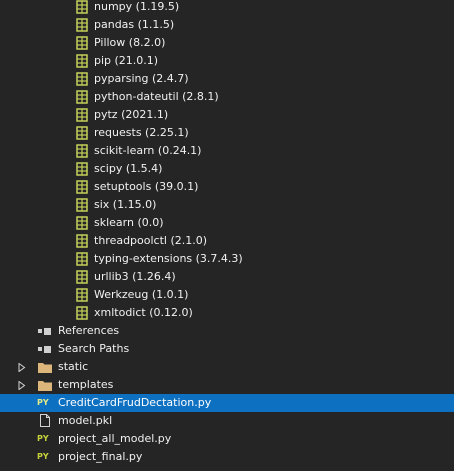  What do you see at coordinates (227, 457) in the screenshot?
I see `file-project-final-py: PY project_final.py` at bounding box center [227, 457].